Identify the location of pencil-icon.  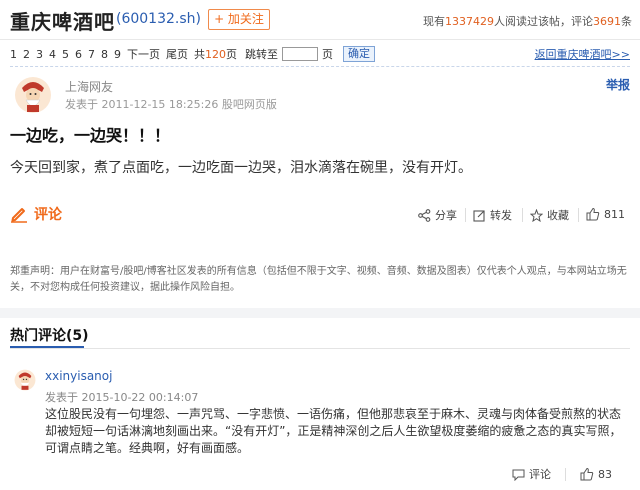
(19, 215).